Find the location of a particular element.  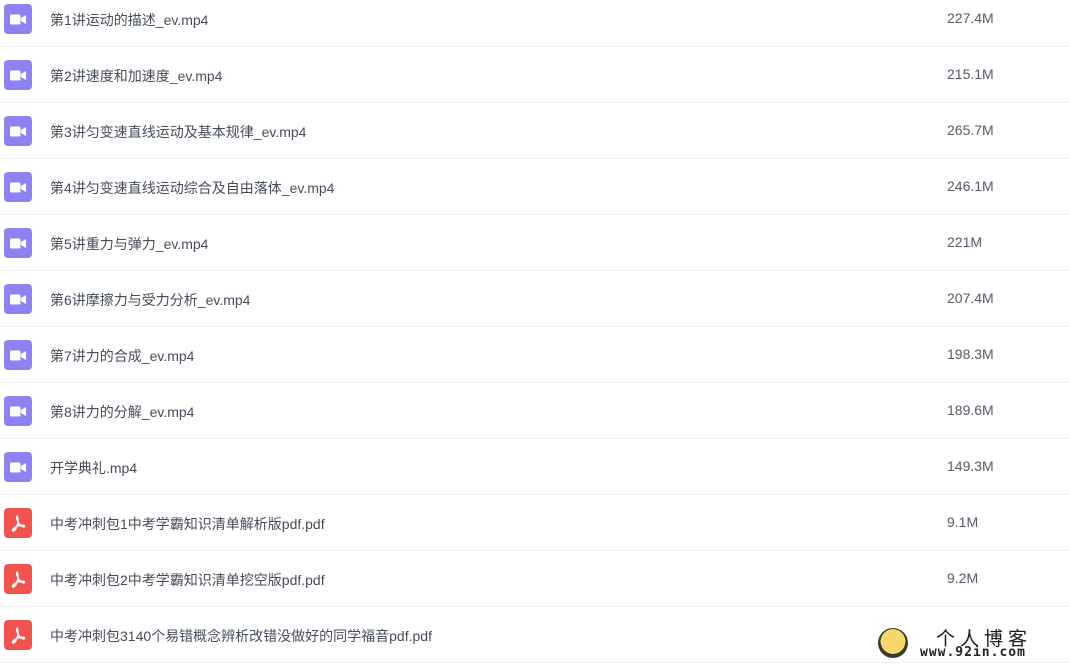

file-size: 207.4M is located at coordinates (970, 298).